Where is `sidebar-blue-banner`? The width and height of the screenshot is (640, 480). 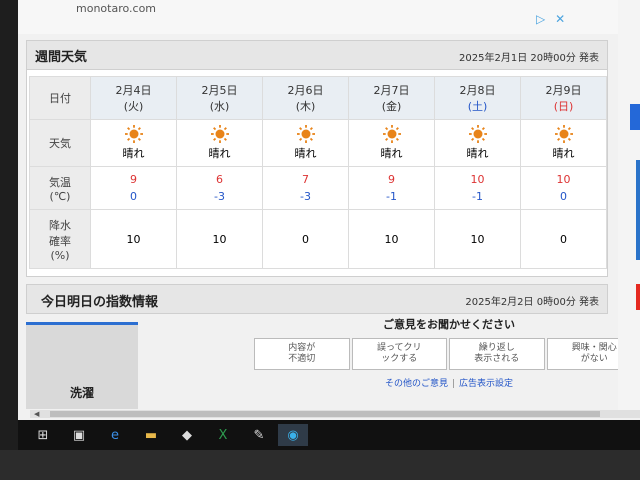
sidebar-blue-banner is located at coordinates (638, 210).